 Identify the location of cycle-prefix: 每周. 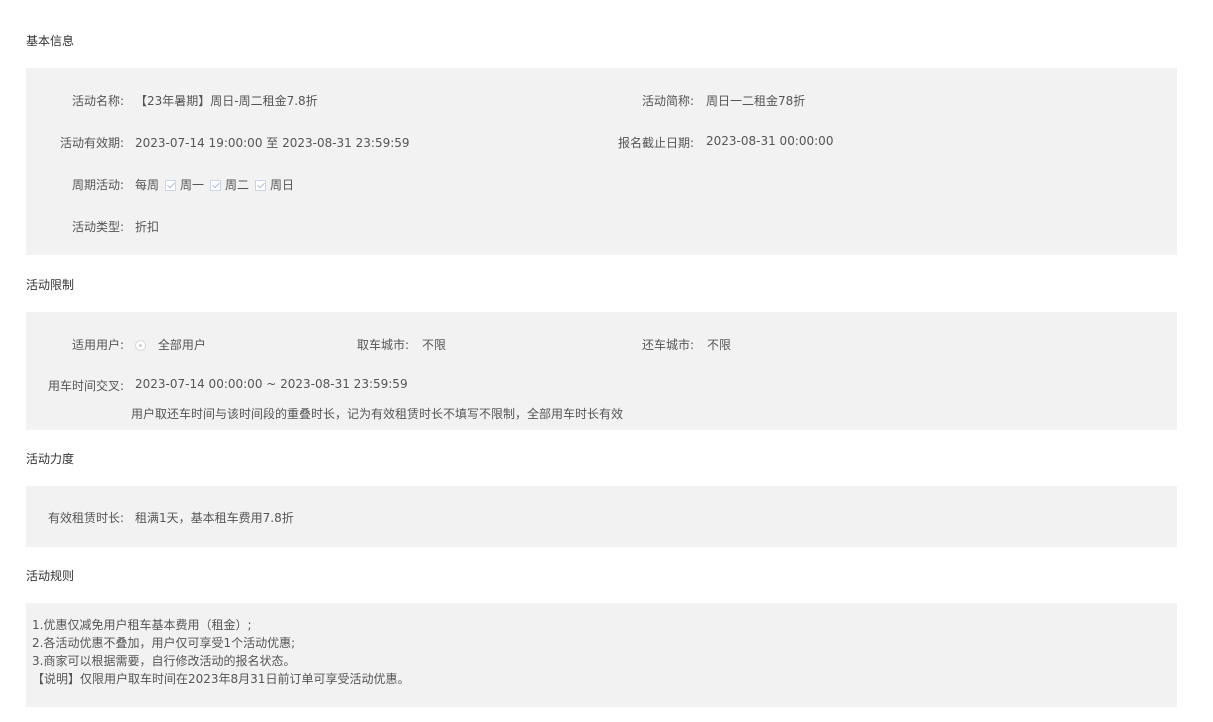
(147, 185).